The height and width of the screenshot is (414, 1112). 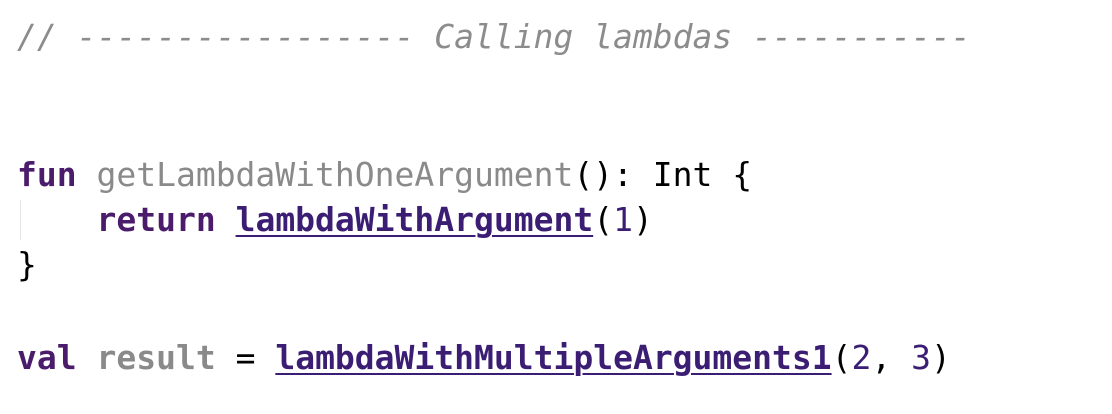 I want to click on function-name: getLambdaWithOneArgument, so click(x=334, y=174).